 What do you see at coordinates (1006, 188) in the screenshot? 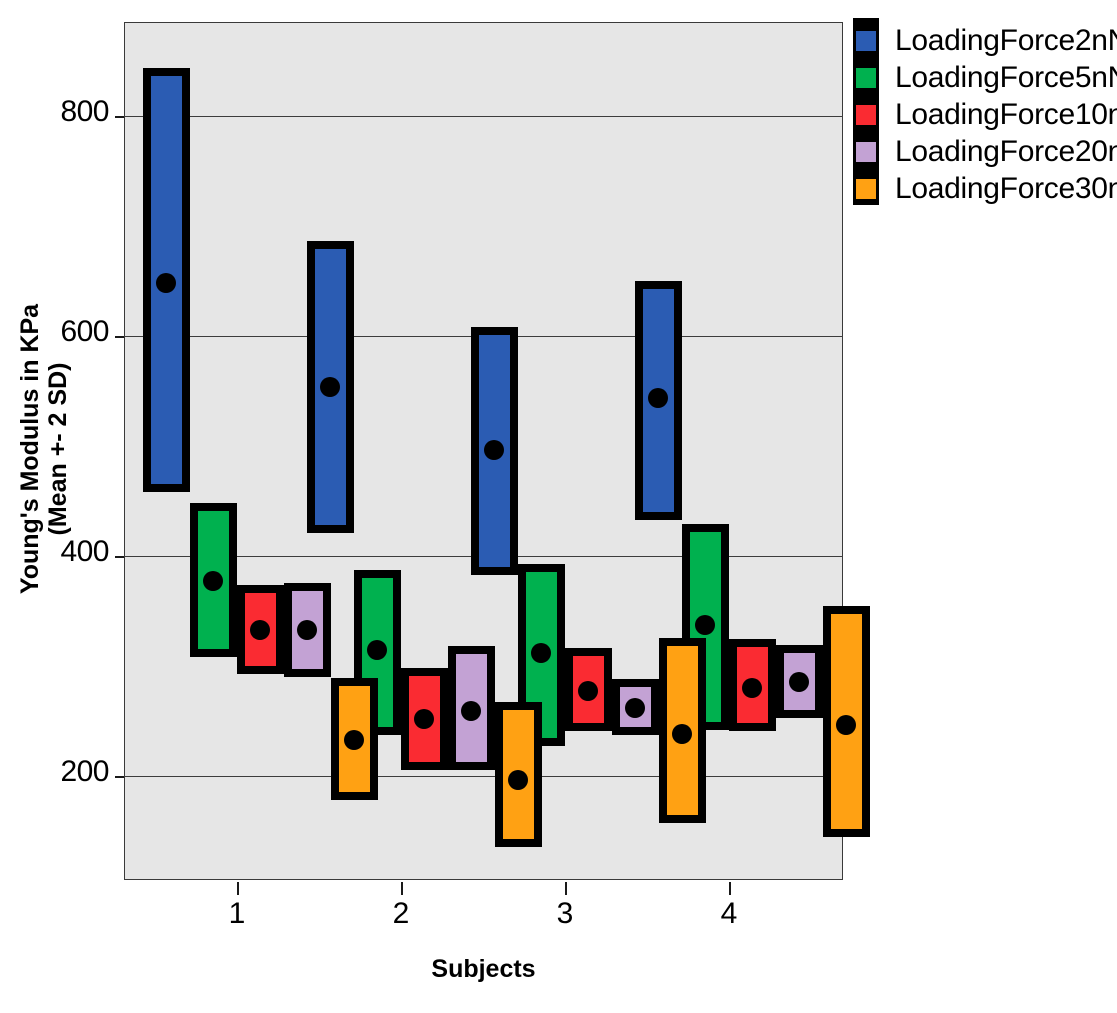
I see `legend-item-label: LoadingForce30nN` at bounding box center [1006, 188].